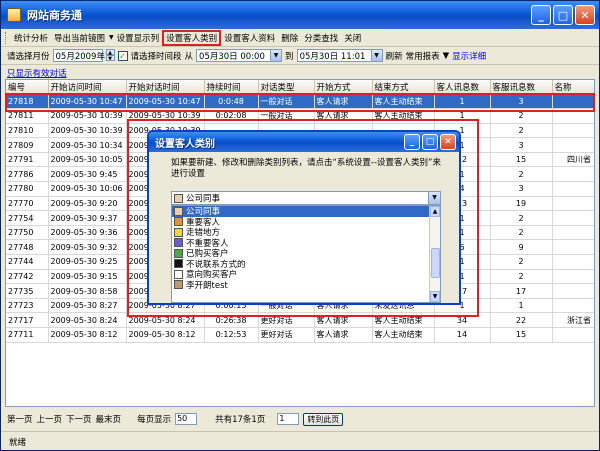  I want to click on category-search-button: 分类查找, so click(321, 38).